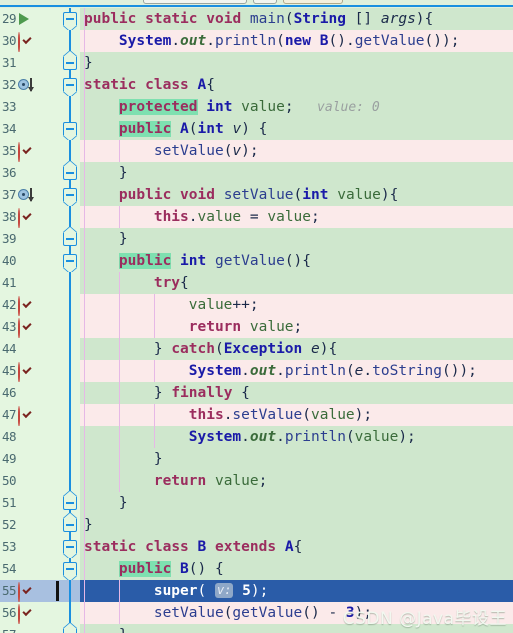 This screenshot has height=633, width=513. I want to click on line-gutter: 32, so click(30, 85).